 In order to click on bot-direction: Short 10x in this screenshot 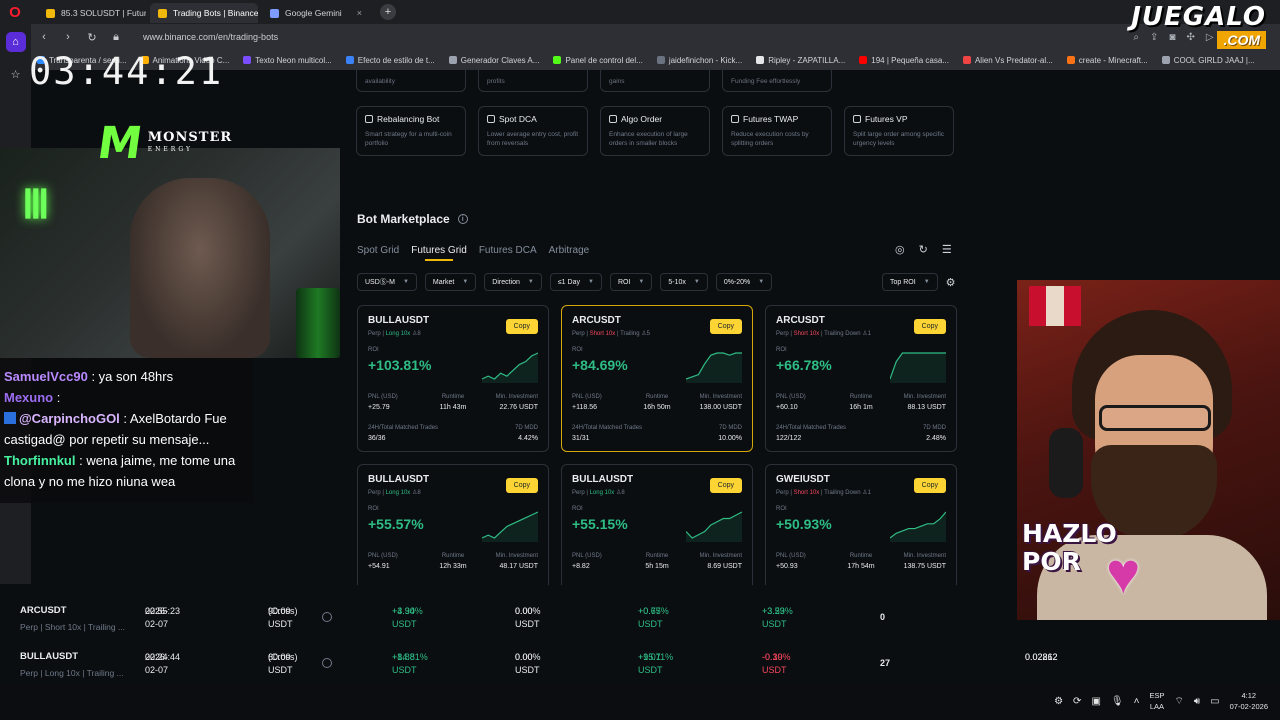, I will do `click(806, 334)`.